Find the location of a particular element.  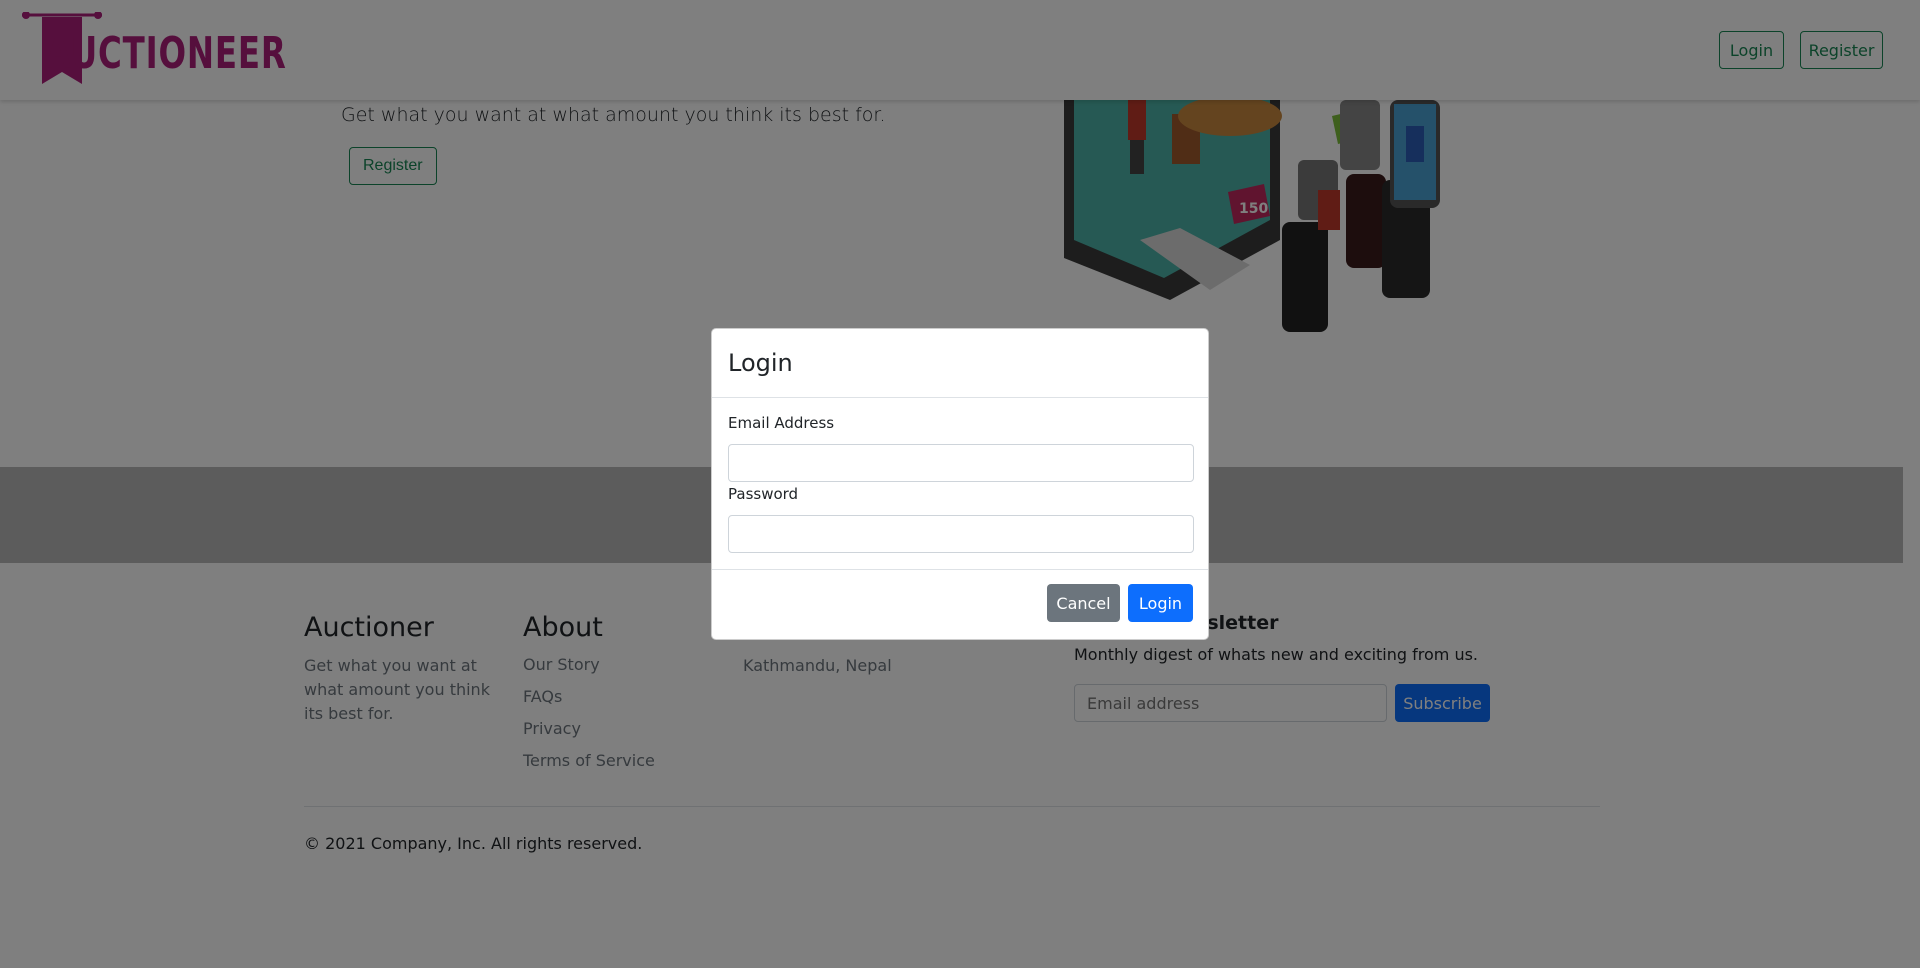

modal-body: Email Address Password is located at coordinates (960, 484).